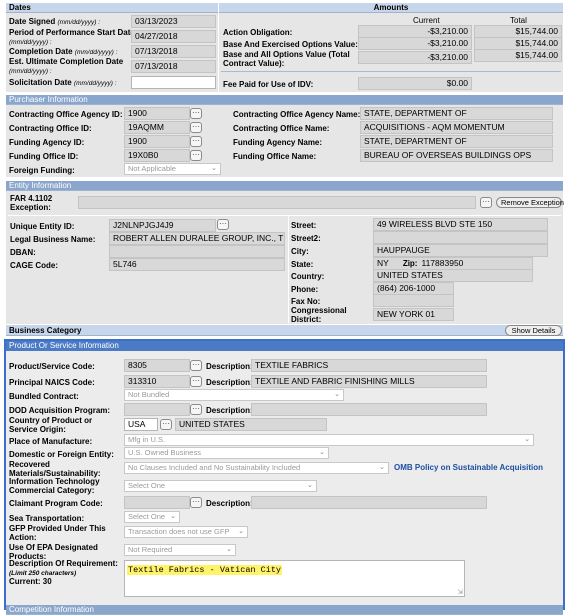 The width and height of the screenshot is (565, 616). Describe the element at coordinates (55, 21) in the screenshot. I see `date-signed-label: Date Signed (mm/dd/yyyy) :` at that location.